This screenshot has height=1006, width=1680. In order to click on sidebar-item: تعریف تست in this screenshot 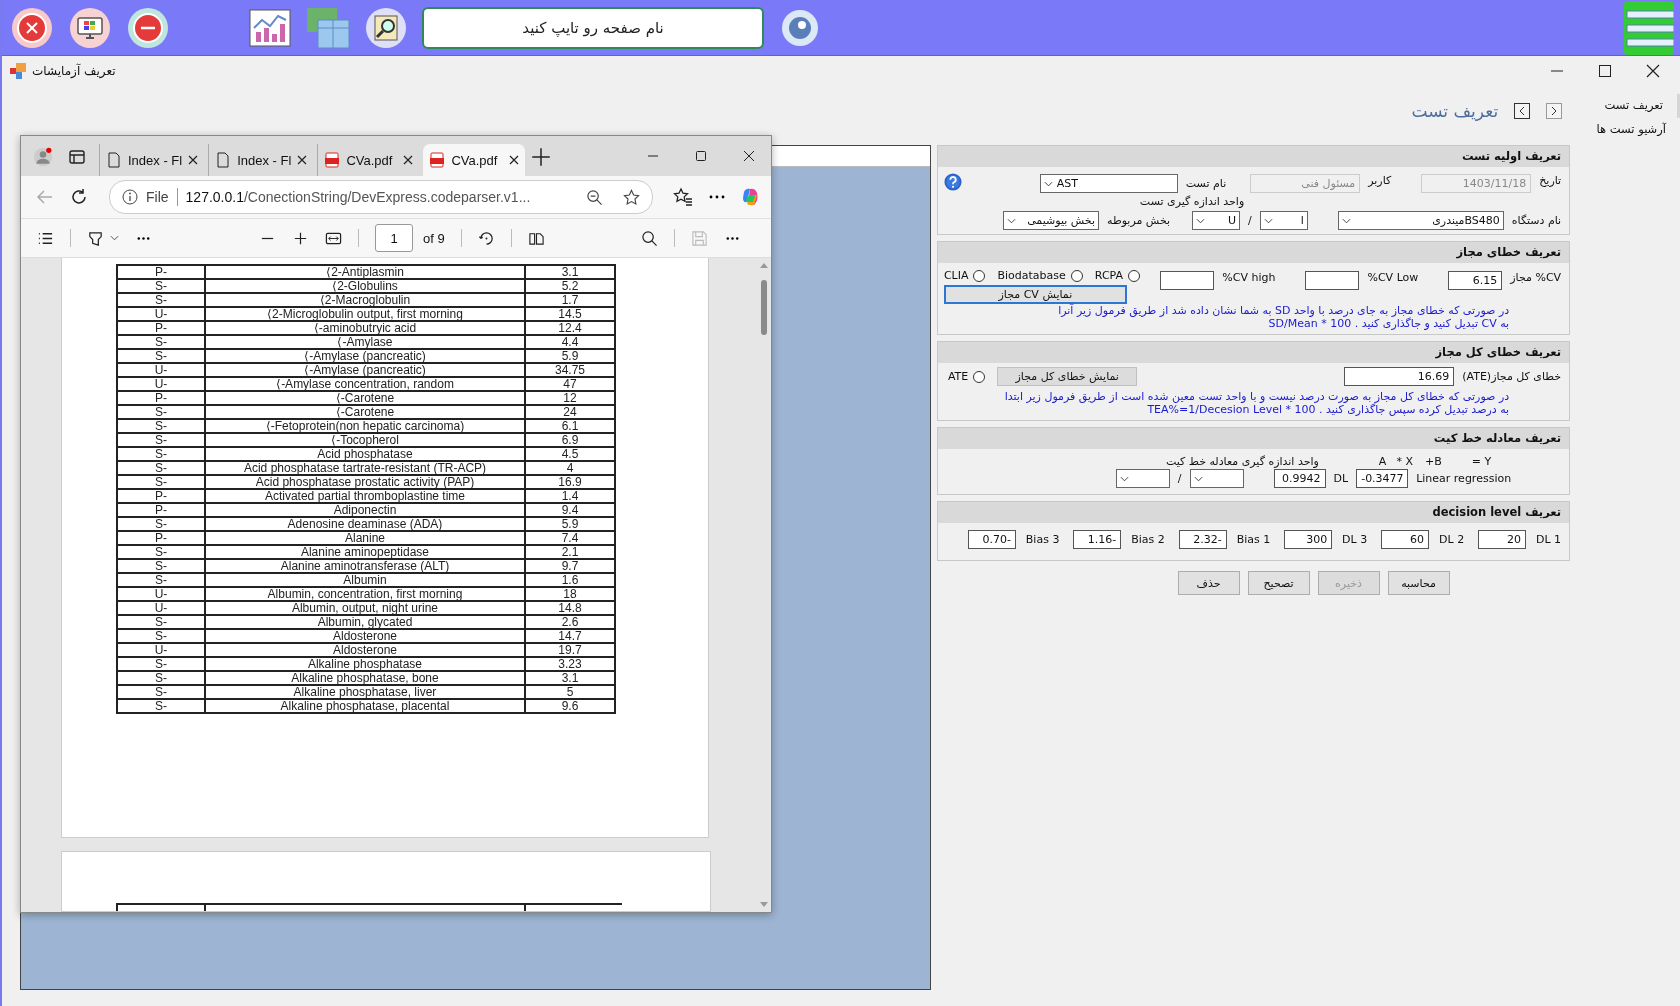, I will do `click(1625, 106)`.